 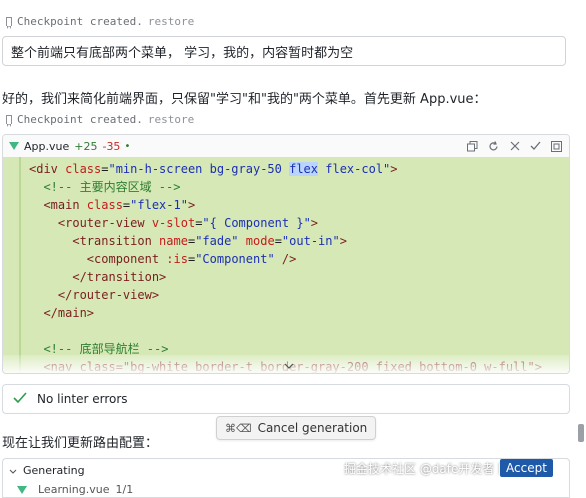 I want to click on code-token: "{ Component }", so click(x=256, y=223).